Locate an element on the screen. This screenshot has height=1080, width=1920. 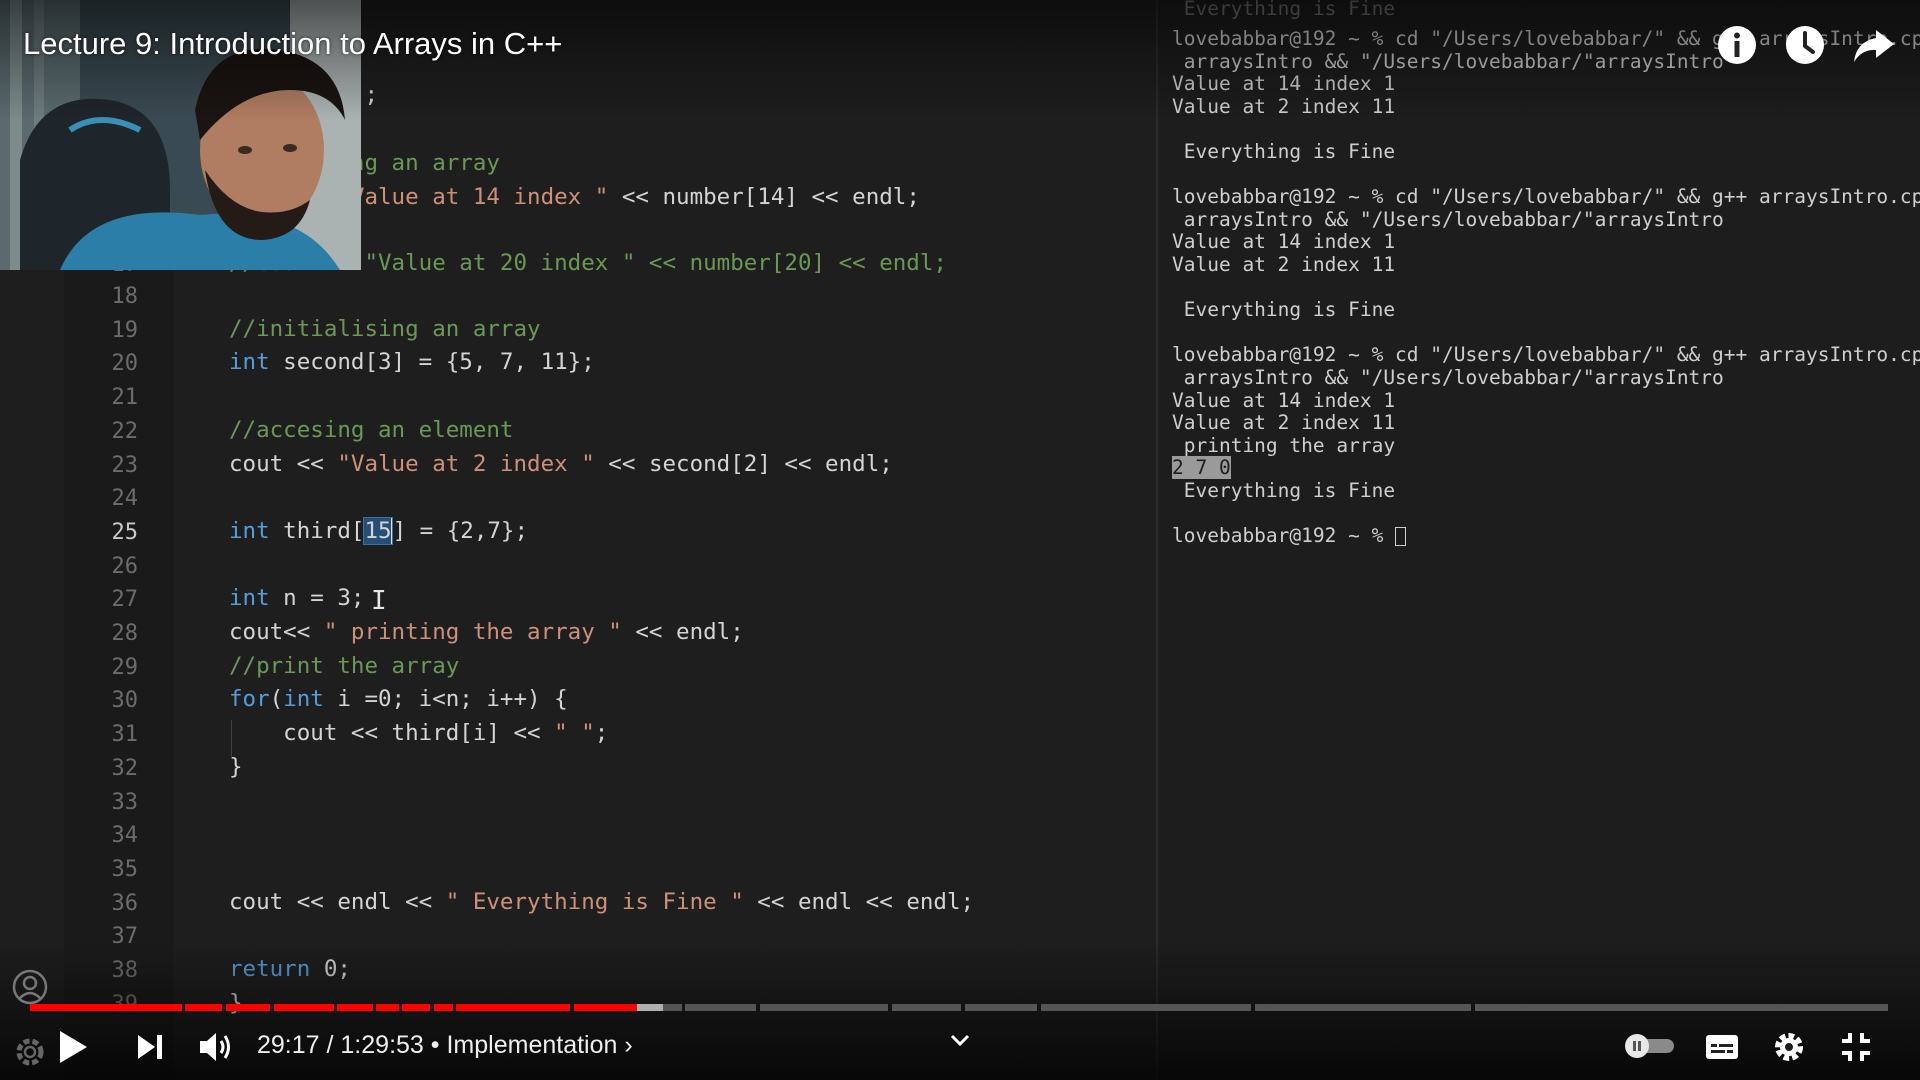
next-icon is located at coordinates (150, 1049).